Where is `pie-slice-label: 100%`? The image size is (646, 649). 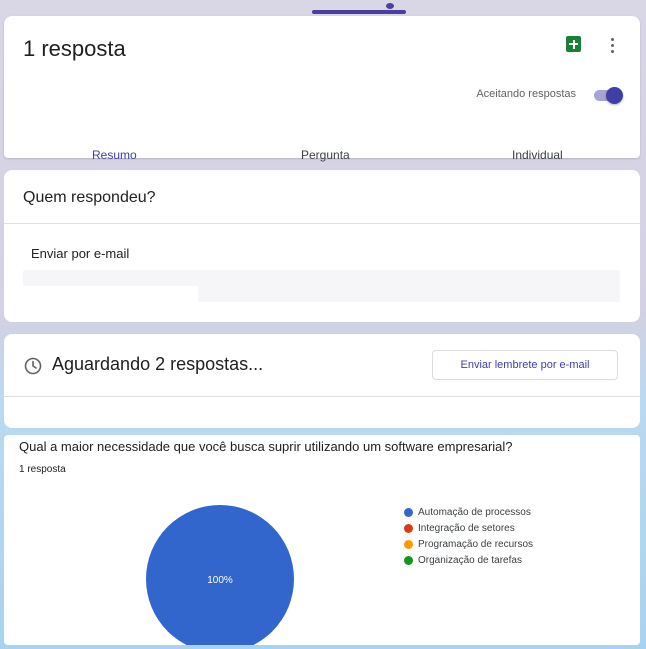 pie-slice-label: 100% is located at coordinates (220, 580).